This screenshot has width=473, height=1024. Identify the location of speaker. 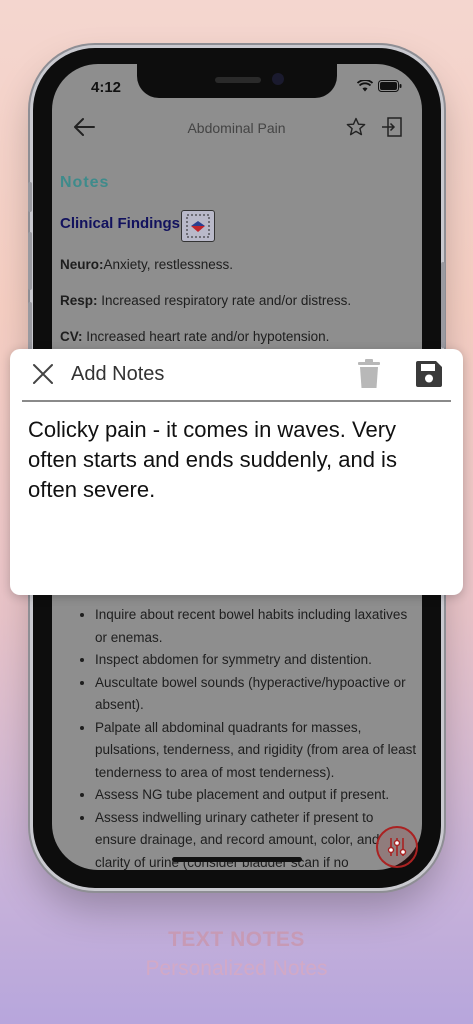
(238, 80).